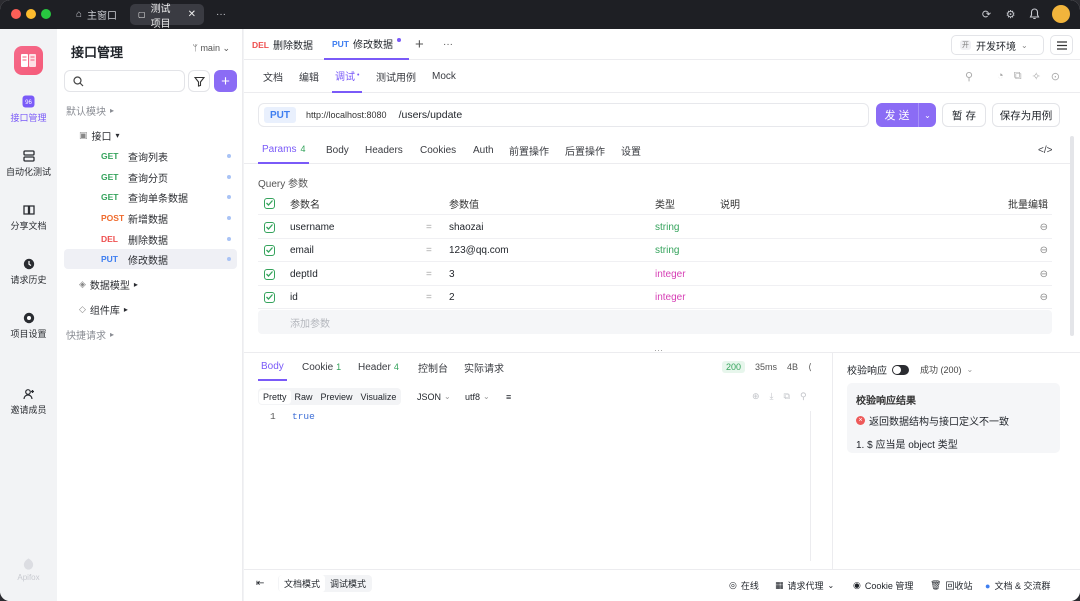  I want to click on param-value: 123@qq.com, so click(479, 250).